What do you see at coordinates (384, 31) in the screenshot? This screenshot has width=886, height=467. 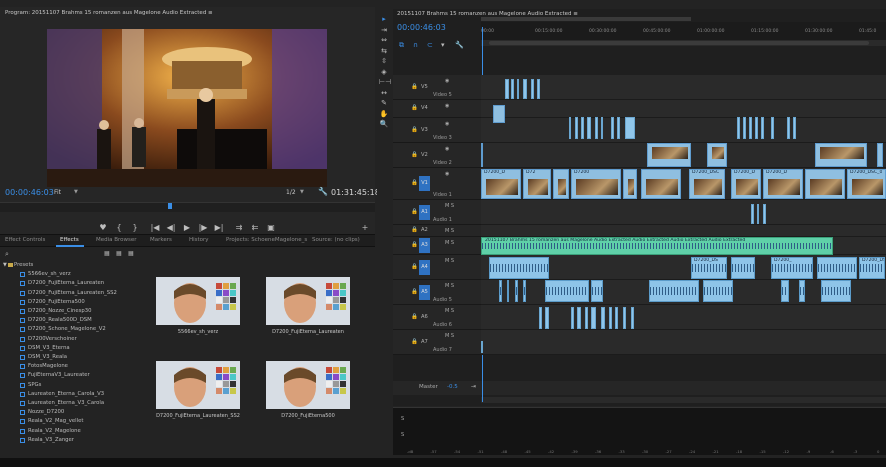 I see `track-select-icon: ⇥` at bounding box center [384, 31].